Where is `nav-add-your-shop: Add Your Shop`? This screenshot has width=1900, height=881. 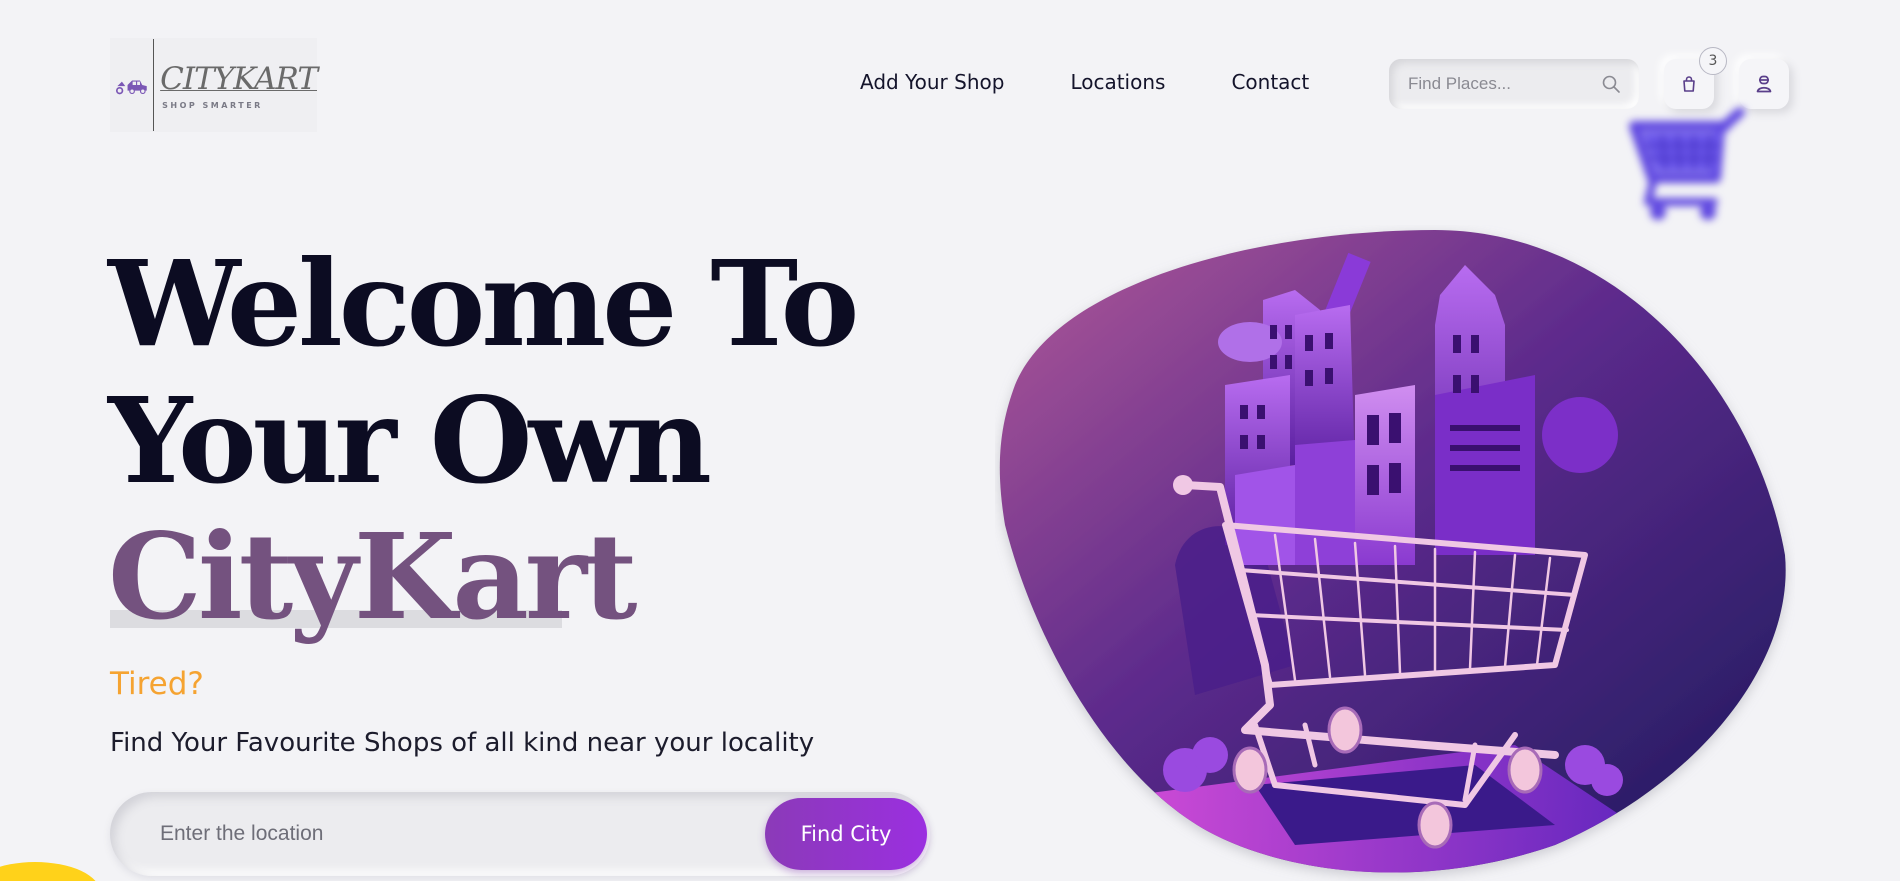
nav-add-your-shop: Add Your Shop is located at coordinates (932, 82).